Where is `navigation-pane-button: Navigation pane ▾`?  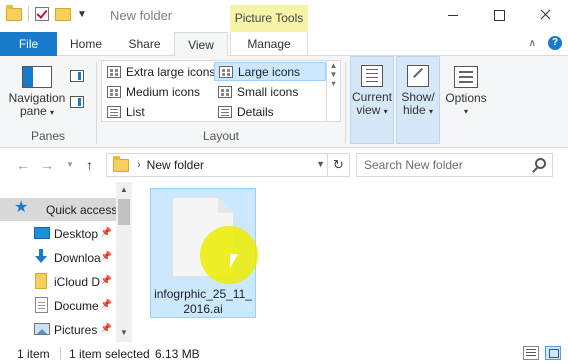 navigation-pane-button: Navigation pane ▾ is located at coordinates (37, 92).